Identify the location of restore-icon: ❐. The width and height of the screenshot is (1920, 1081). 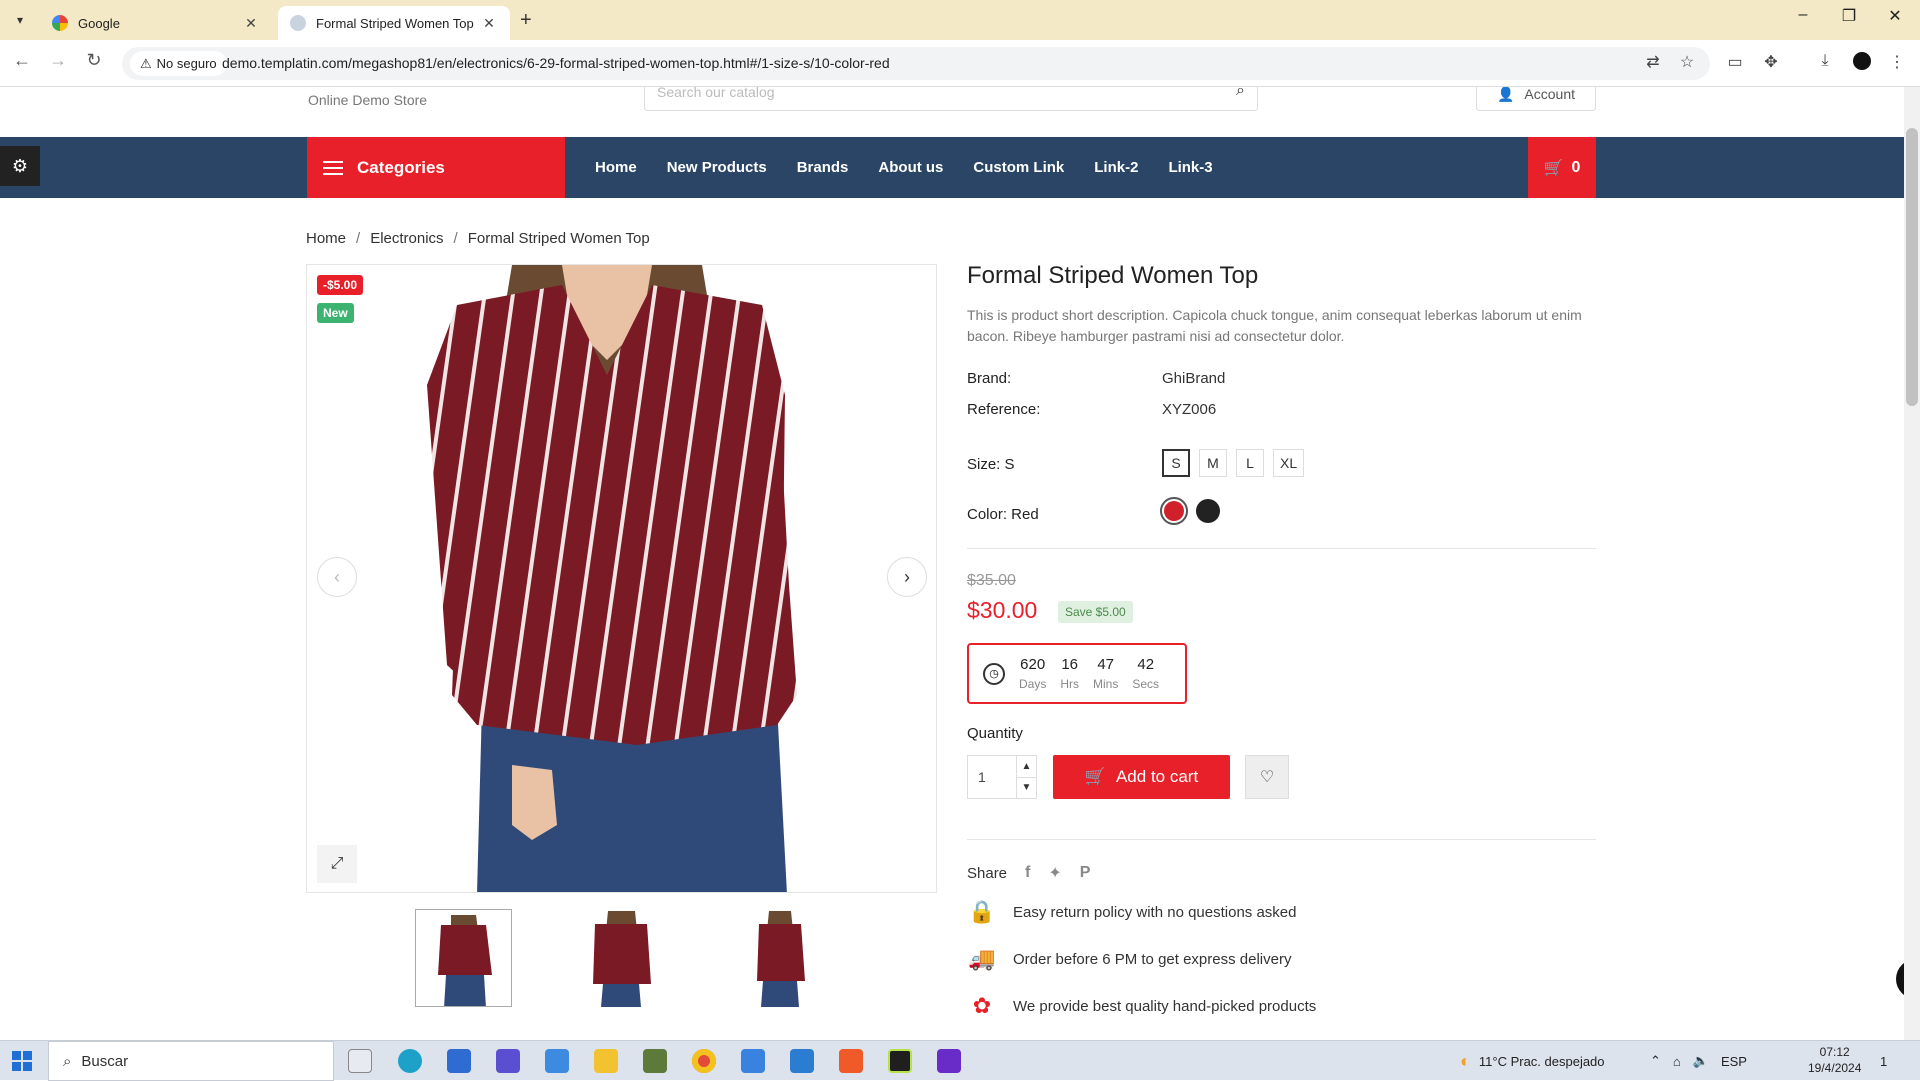
(1849, 16).